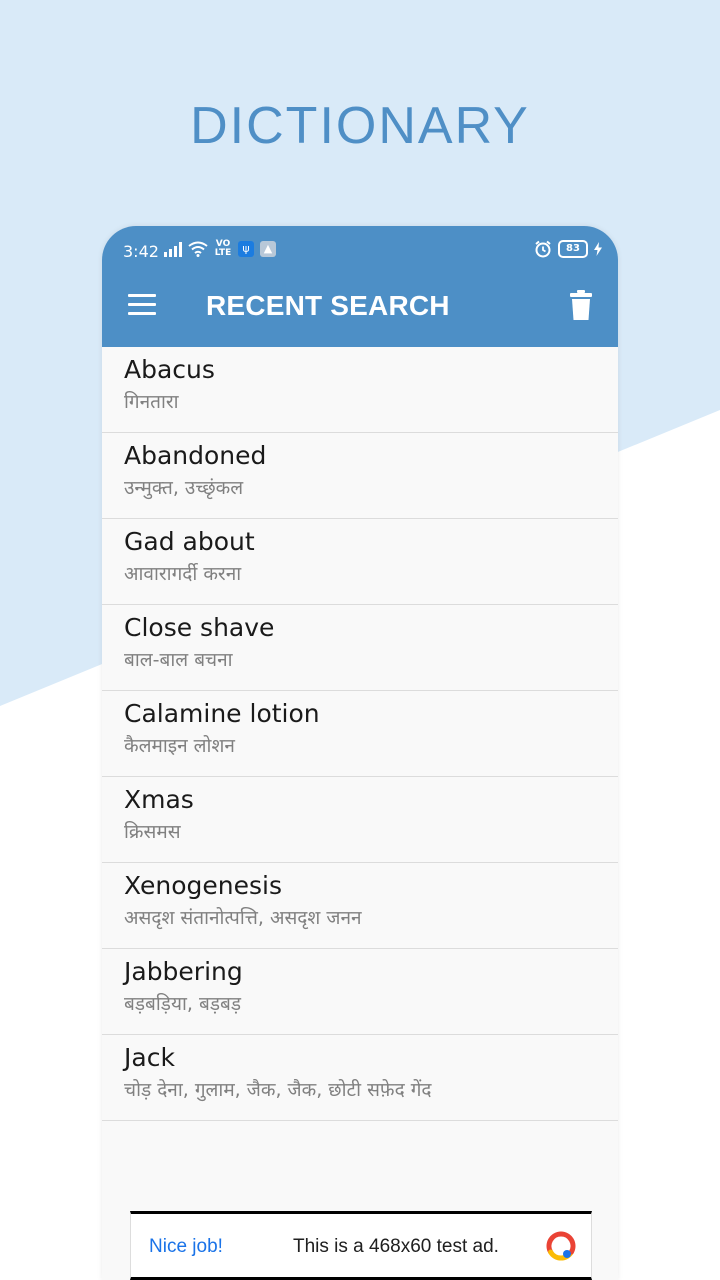 This screenshot has height=1280, width=720. I want to click on meaning-text: क्रिसमस, so click(152, 832).